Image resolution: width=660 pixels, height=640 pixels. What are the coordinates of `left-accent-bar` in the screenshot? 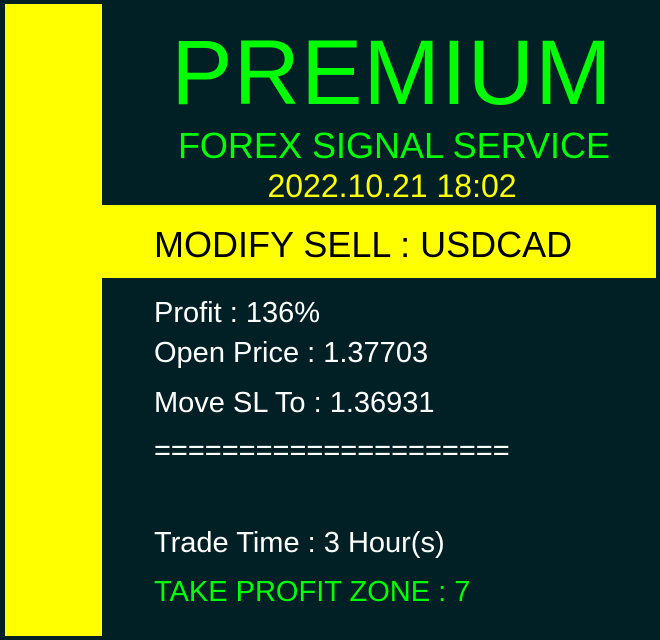 It's located at (53, 320).